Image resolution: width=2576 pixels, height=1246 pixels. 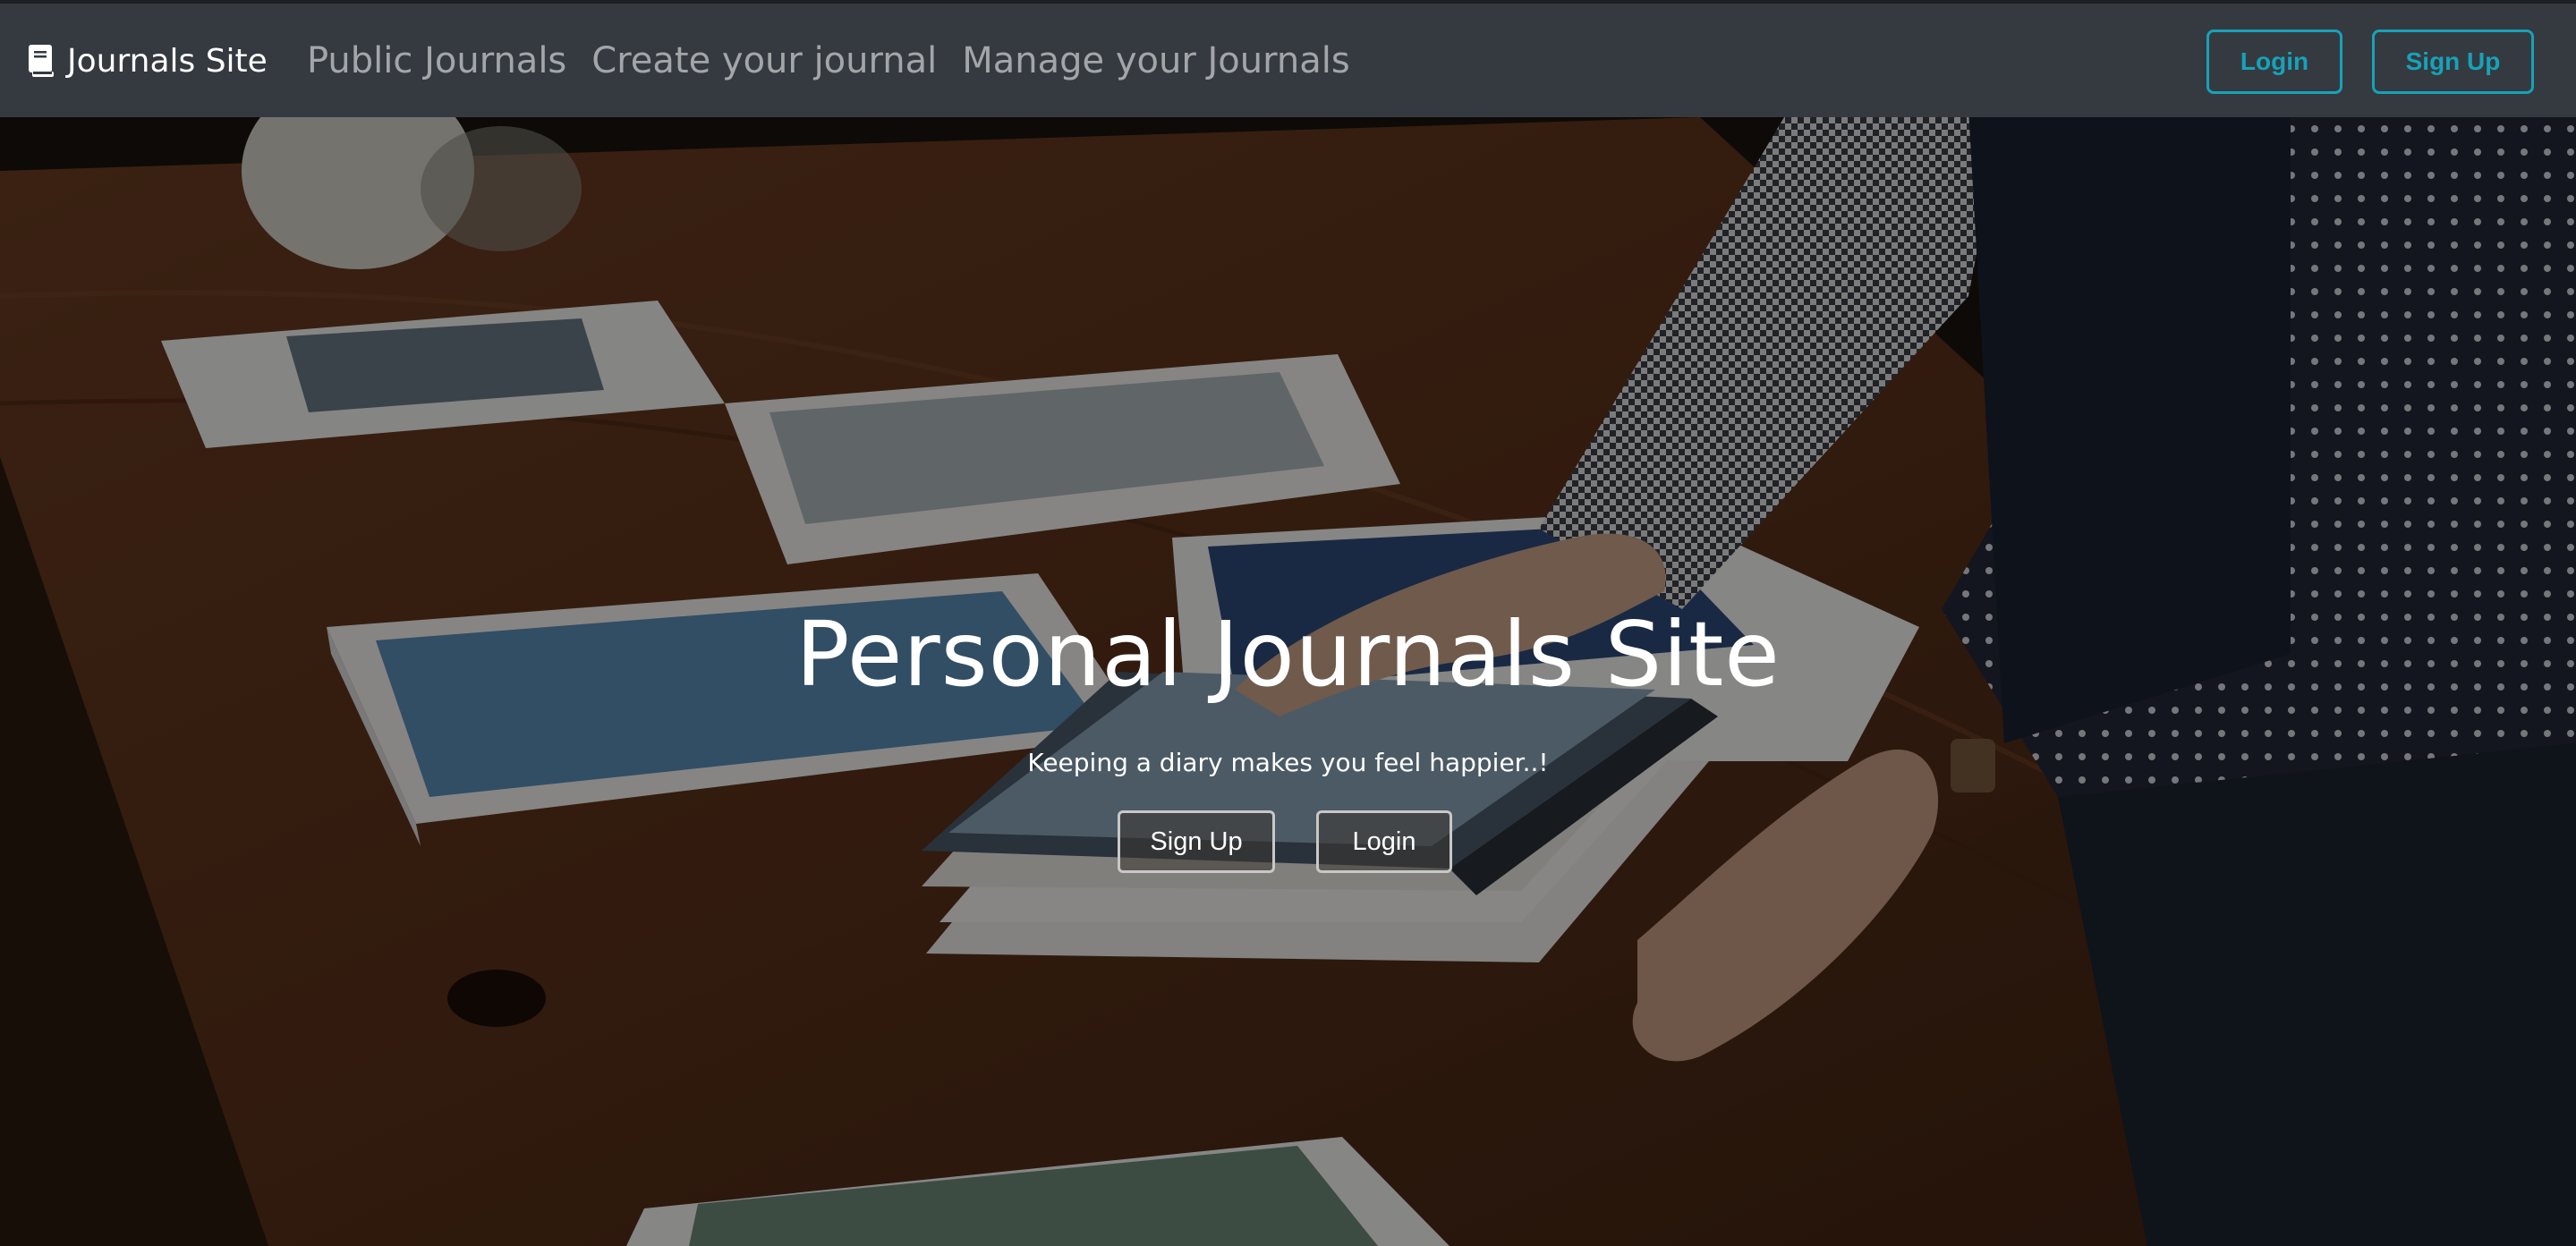 I want to click on hero-login-button: Login, so click(x=1384, y=841).